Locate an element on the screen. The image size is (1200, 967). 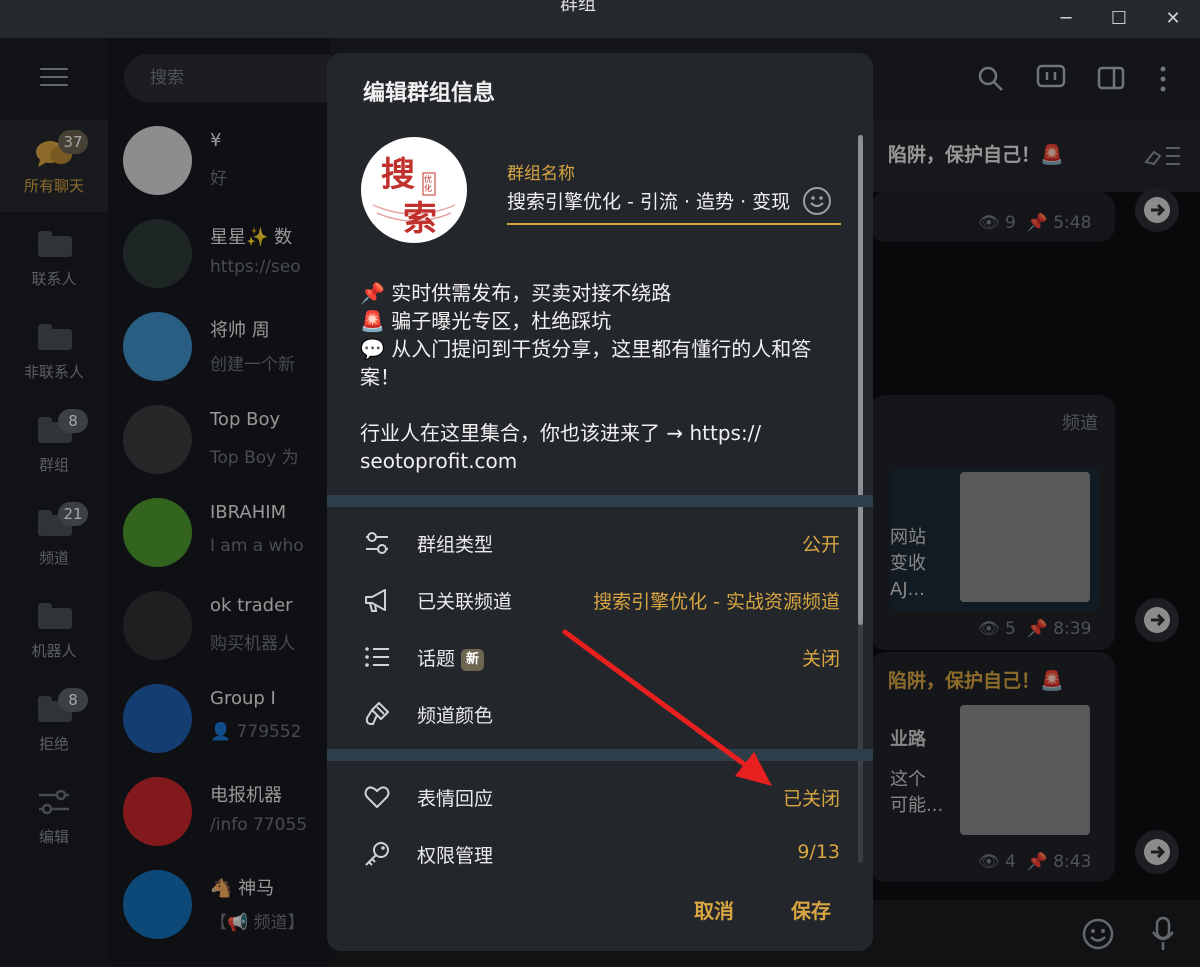
description-line is located at coordinates (605, 405).